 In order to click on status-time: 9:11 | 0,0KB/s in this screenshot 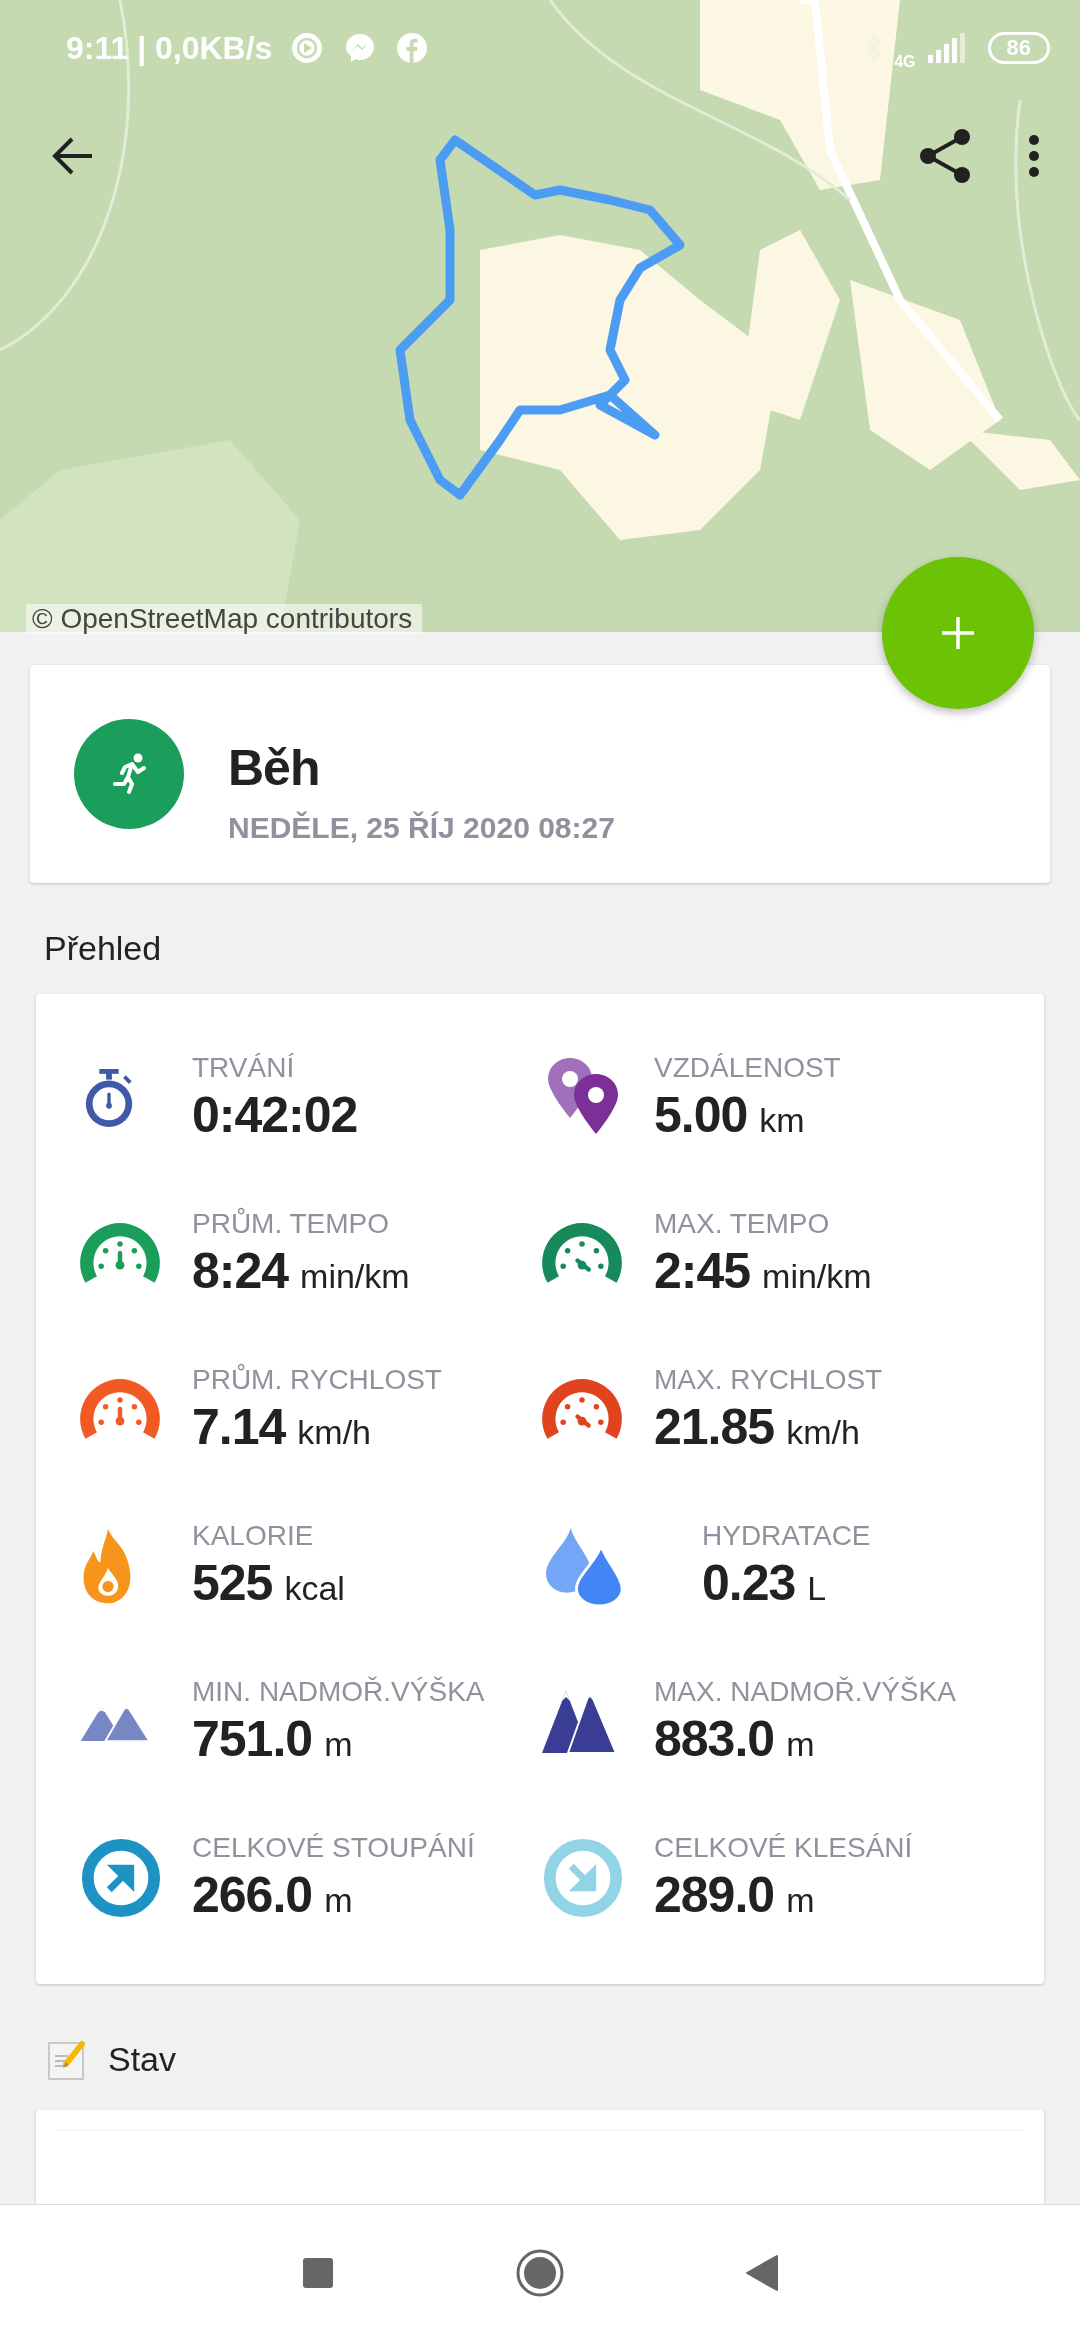, I will do `click(169, 48)`.